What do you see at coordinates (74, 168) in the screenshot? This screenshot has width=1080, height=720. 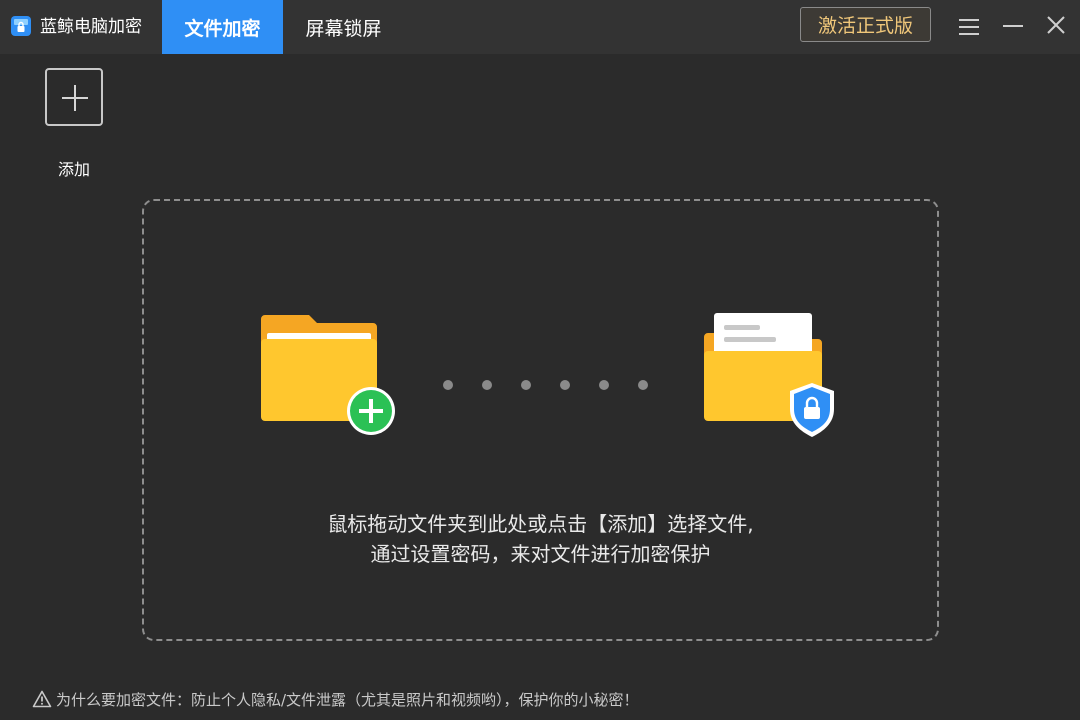 I see `add-label: 添加` at bounding box center [74, 168].